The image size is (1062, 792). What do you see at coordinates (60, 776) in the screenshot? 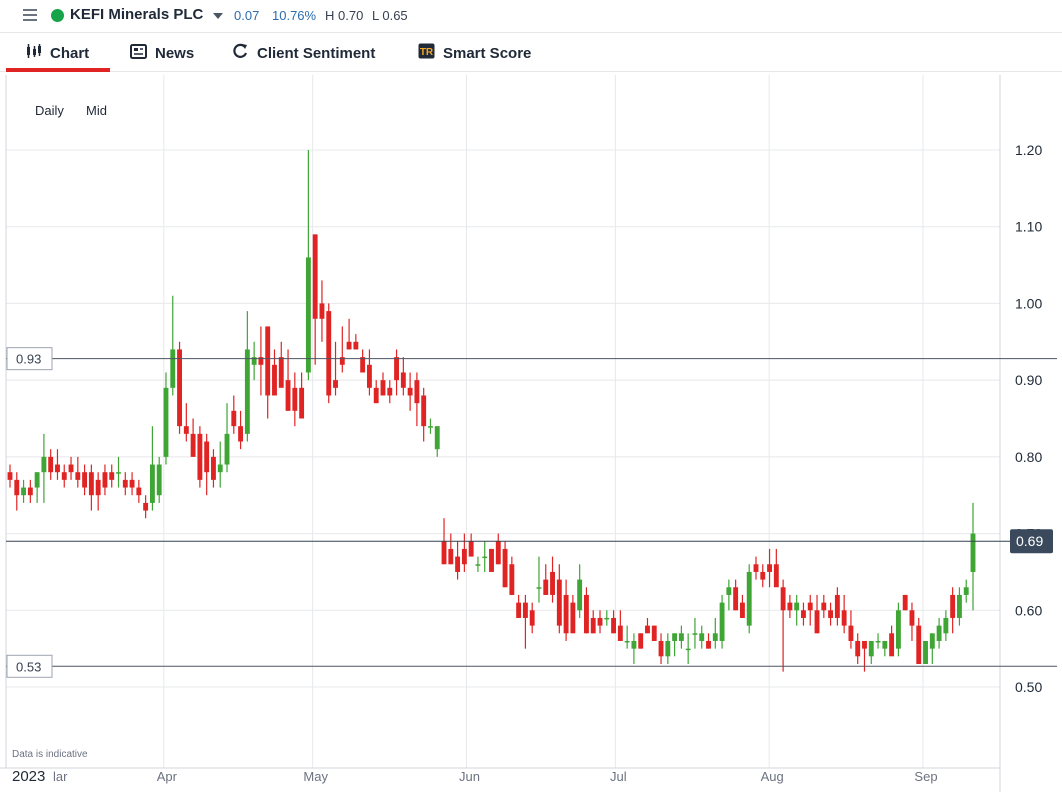
I see `x-tick-label: lar` at bounding box center [60, 776].